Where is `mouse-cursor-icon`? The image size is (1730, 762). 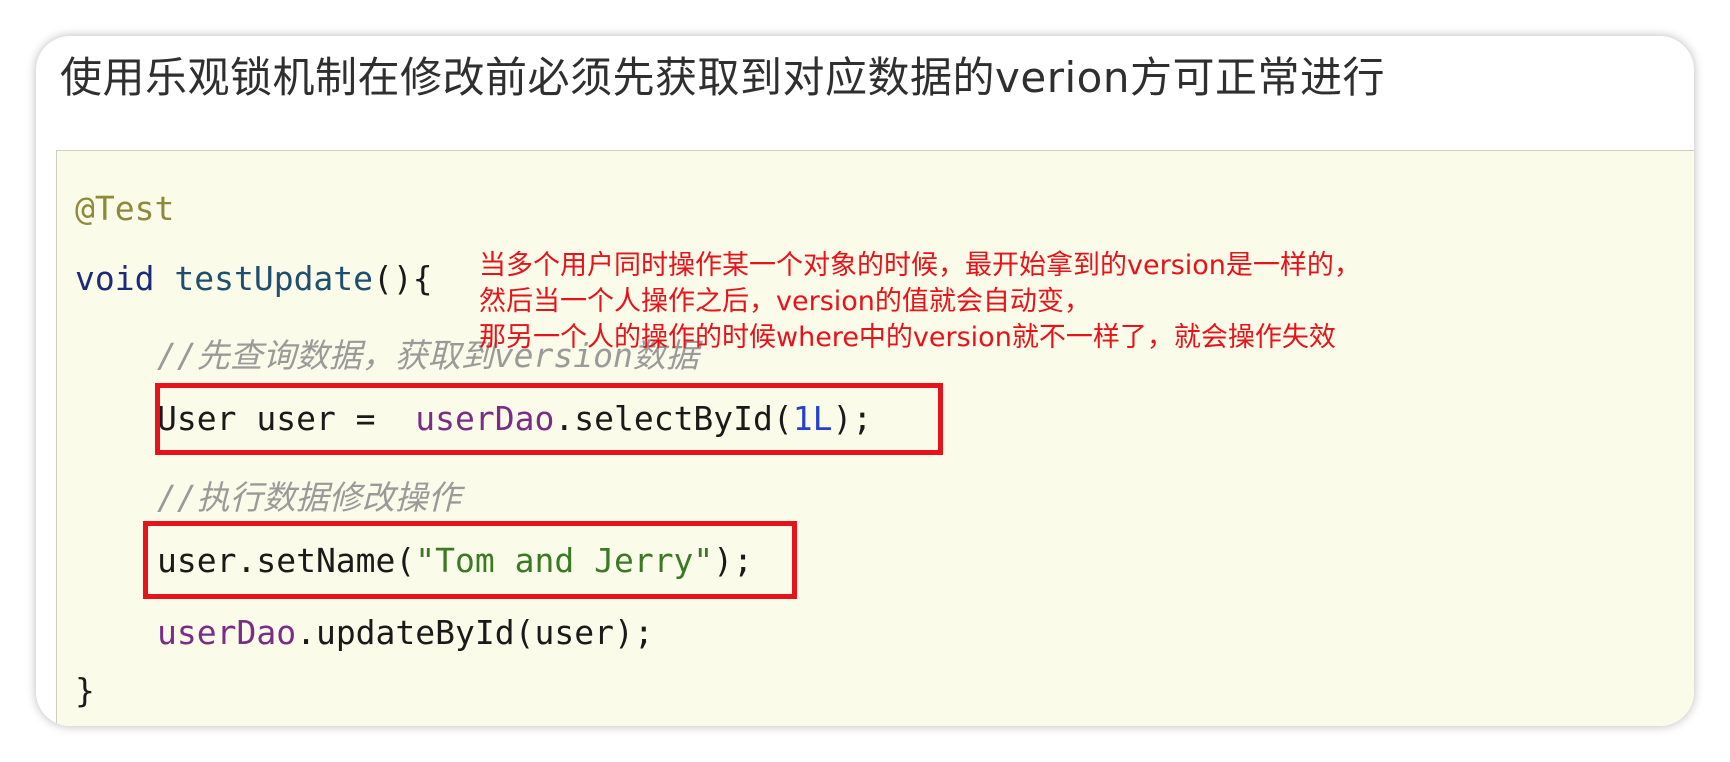 mouse-cursor-icon is located at coordinates (562, 725).